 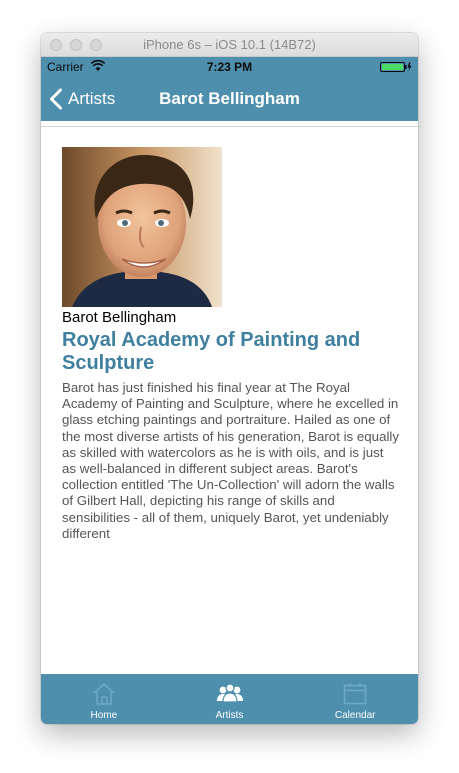 What do you see at coordinates (104, 715) in the screenshot?
I see `tab-home-label: Home` at bounding box center [104, 715].